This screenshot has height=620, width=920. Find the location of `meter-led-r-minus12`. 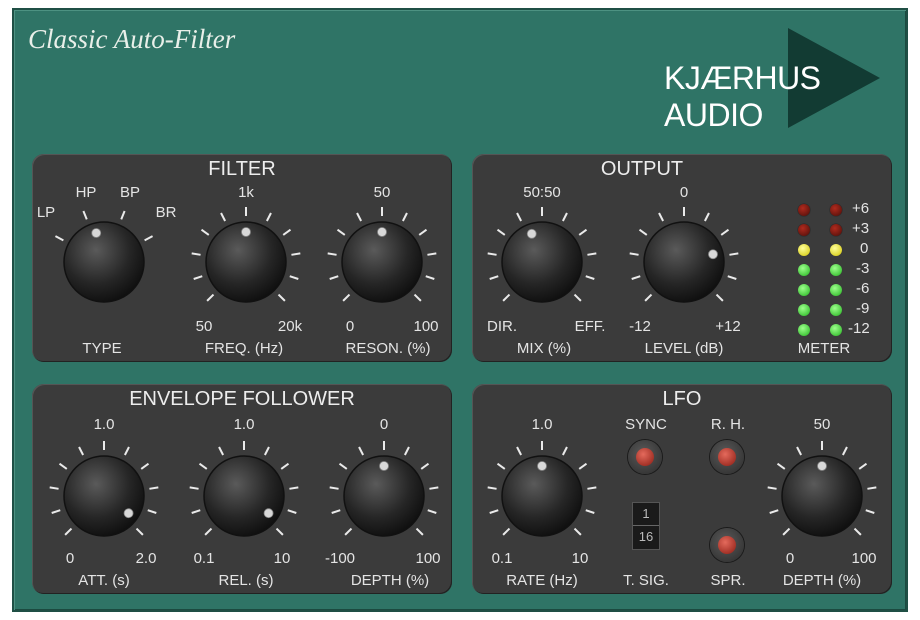

meter-led-r-minus12 is located at coordinates (836, 330).